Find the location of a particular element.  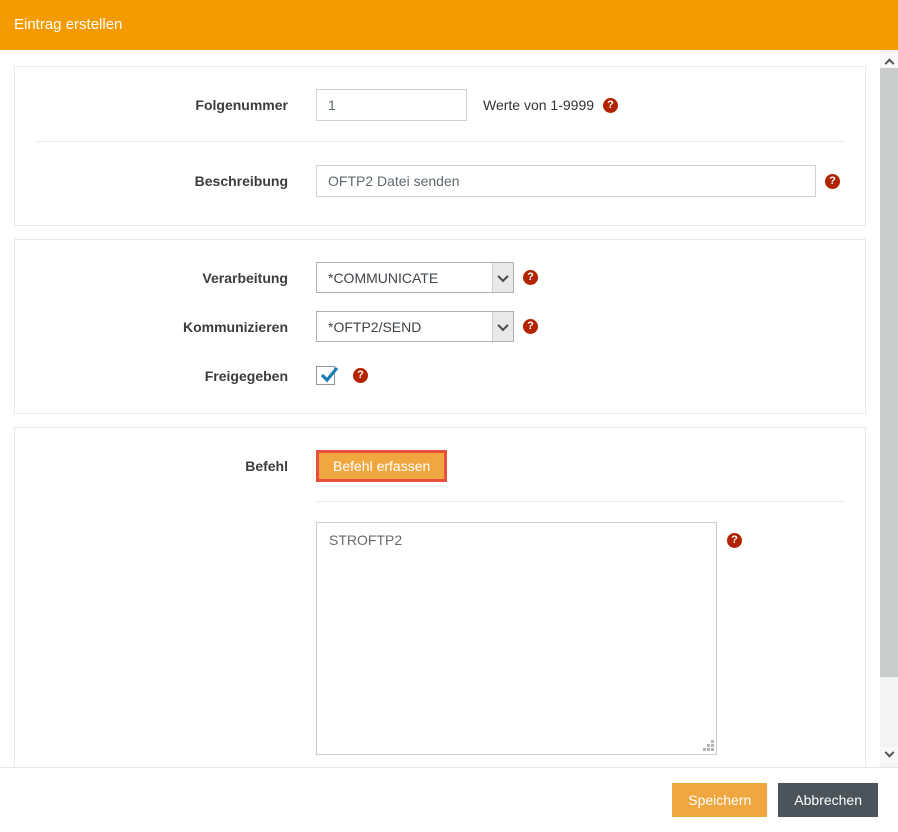

row-freigegeben: Freigegeben ? is located at coordinates (440, 375).